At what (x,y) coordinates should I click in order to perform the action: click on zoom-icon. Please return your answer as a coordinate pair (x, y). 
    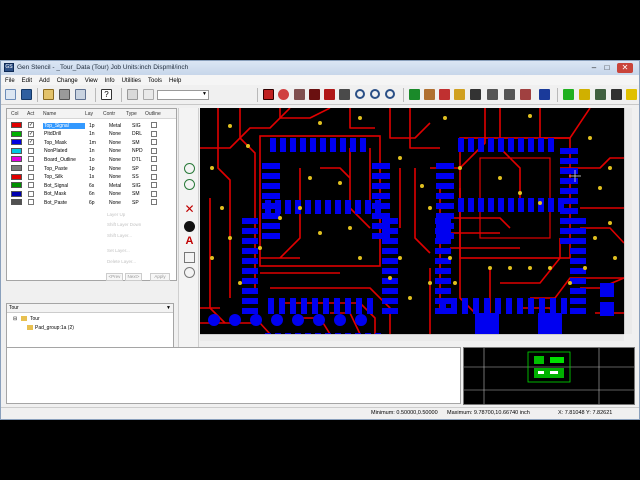
    Looking at the image, I should click on (360, 94).